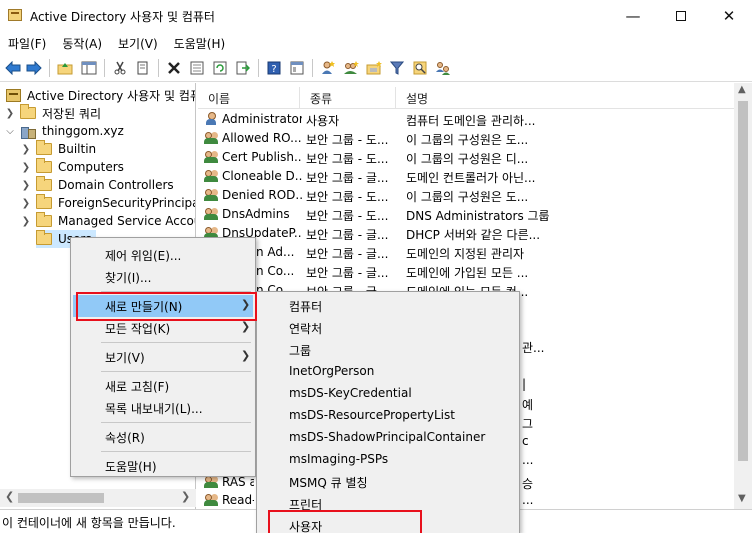 This screenshot has height=533, width=752. I want to click on help-icon: ?, so click(274, 68).